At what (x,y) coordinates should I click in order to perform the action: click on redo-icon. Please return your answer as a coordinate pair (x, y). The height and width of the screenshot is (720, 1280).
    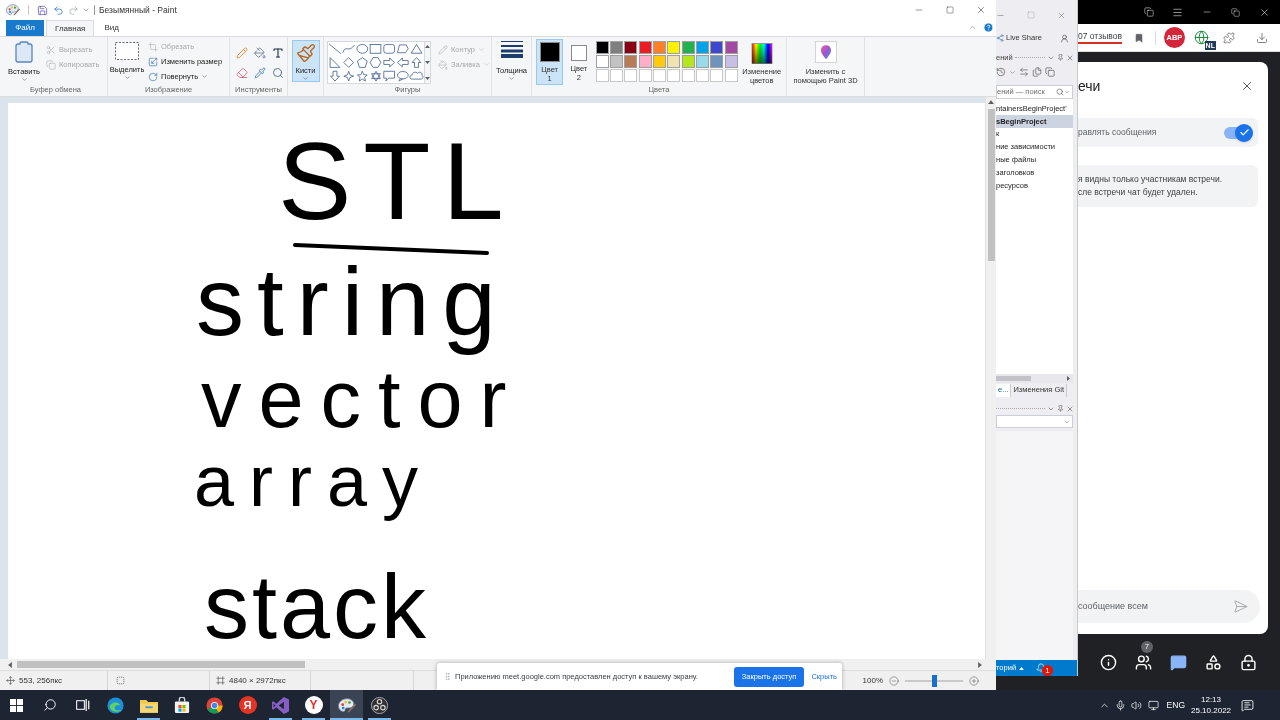
    Looking at the image, I should click on (73, 10).